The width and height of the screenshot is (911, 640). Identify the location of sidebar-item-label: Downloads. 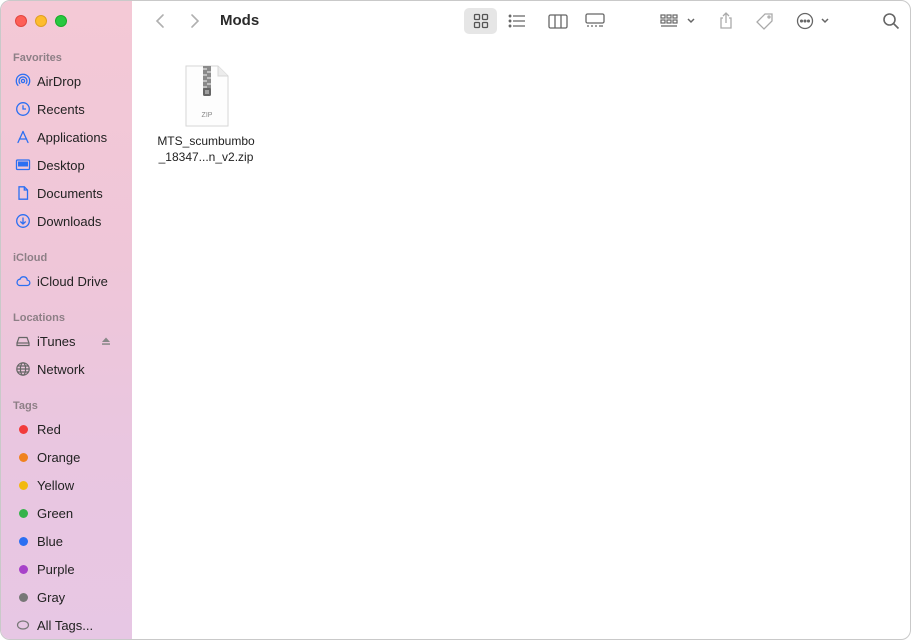
(69, 221).